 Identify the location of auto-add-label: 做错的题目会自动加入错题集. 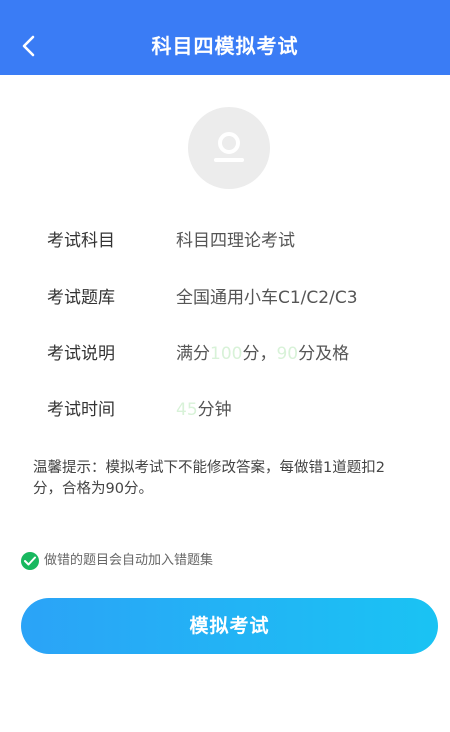
(129, 560).